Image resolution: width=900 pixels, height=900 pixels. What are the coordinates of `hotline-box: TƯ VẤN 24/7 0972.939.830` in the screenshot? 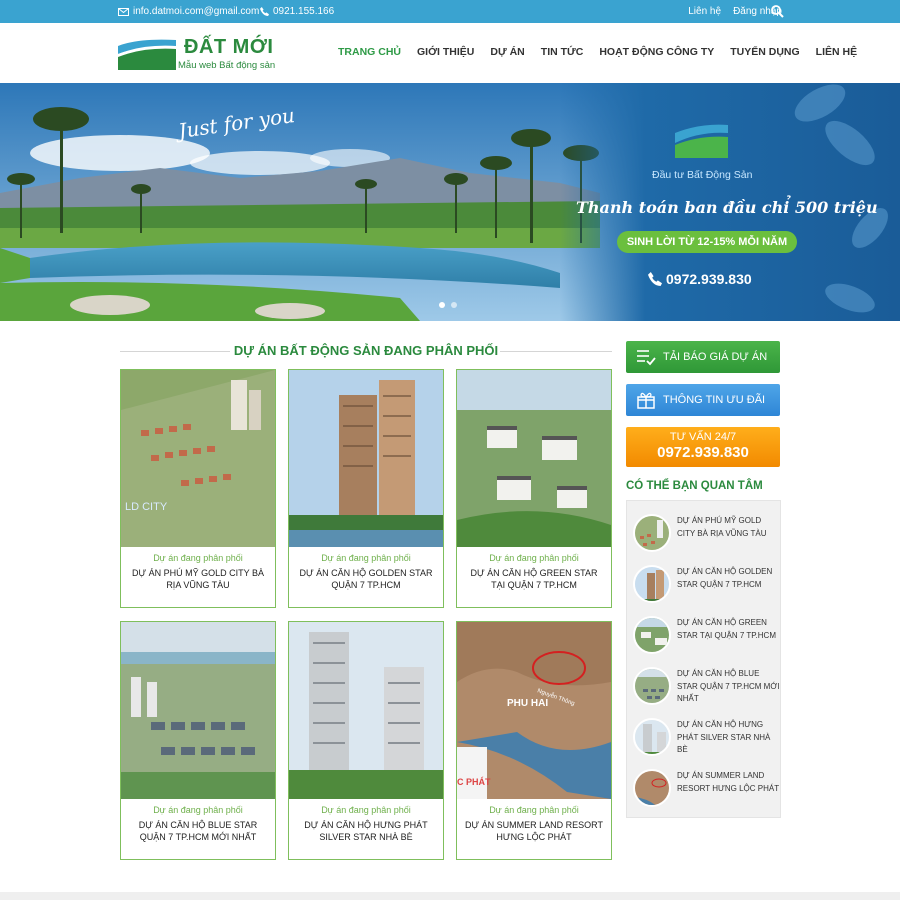 It's located at (703, 447).